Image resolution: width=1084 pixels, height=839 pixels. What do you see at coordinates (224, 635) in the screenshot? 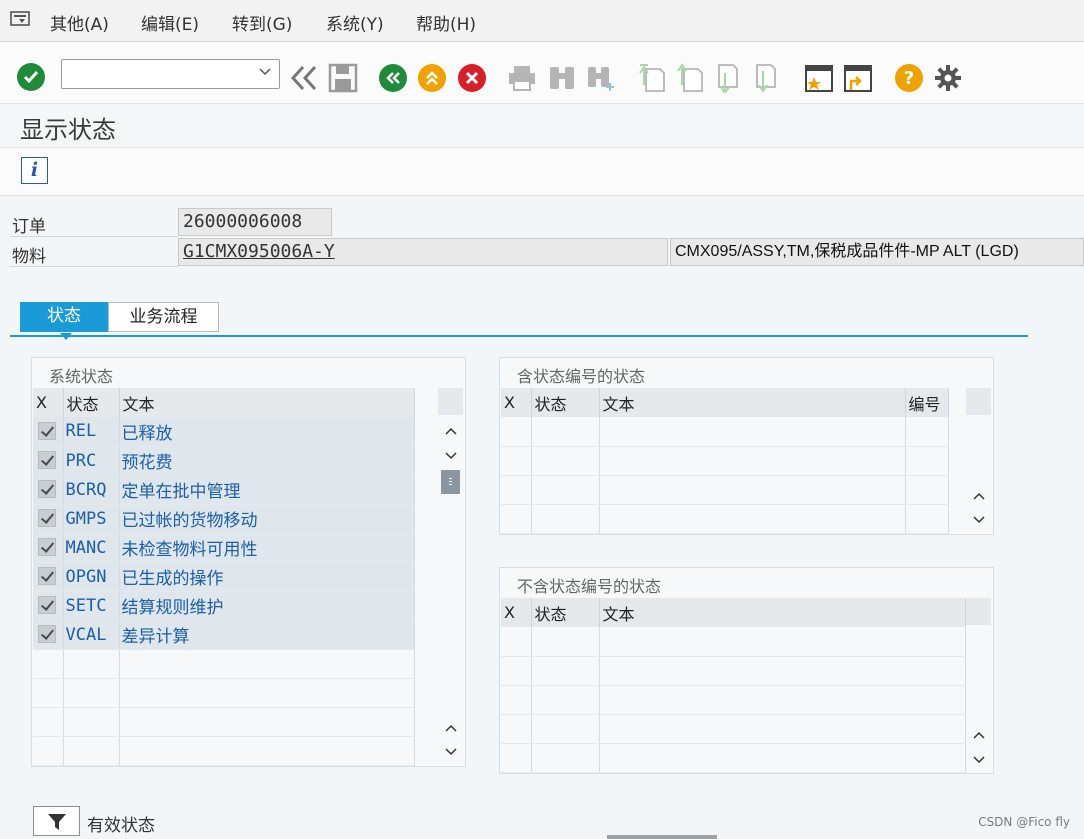
I see `table-row: VCAL 差异计算` at bounding box center [224, 635].